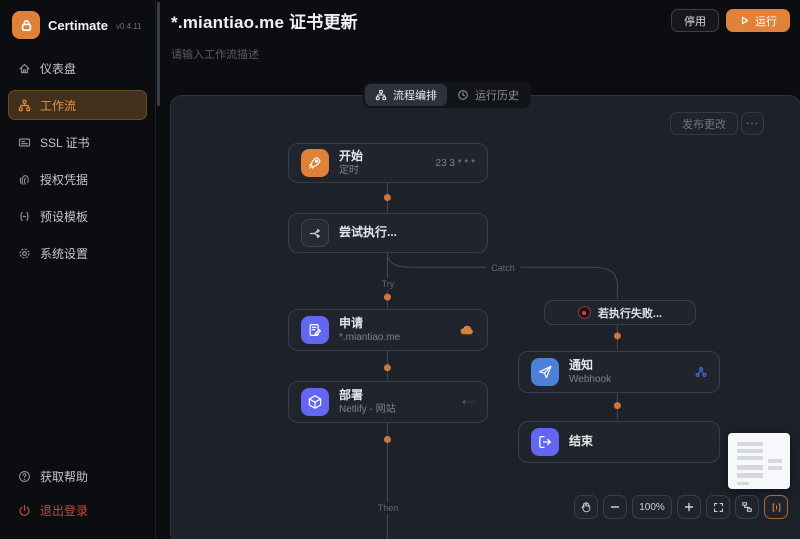 The image size is (800, 539). What do you see at coordinates (388, 508) in the screenshot?
I see `branch-label-then: Then` at bounding box center [388, 508].